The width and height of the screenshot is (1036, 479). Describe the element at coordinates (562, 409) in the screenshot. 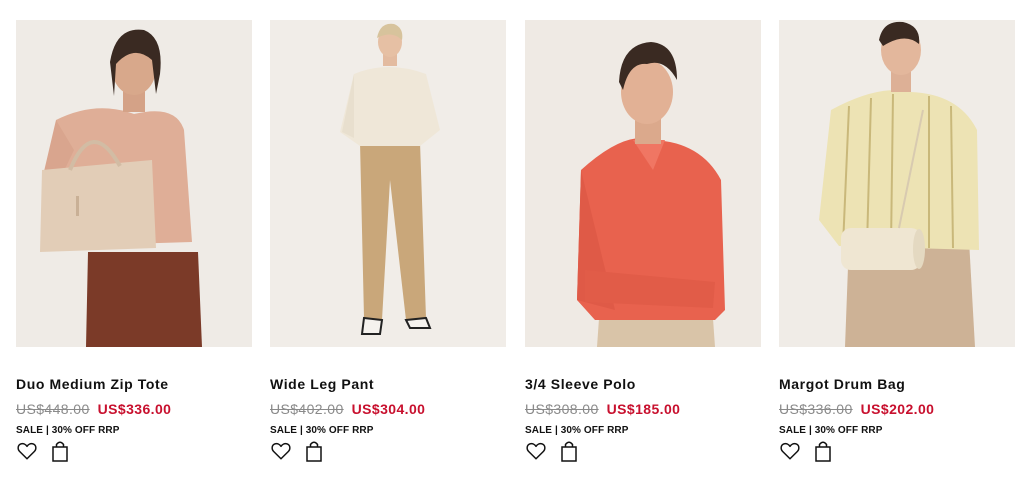

I see `original-price: US$308.00` at that location.